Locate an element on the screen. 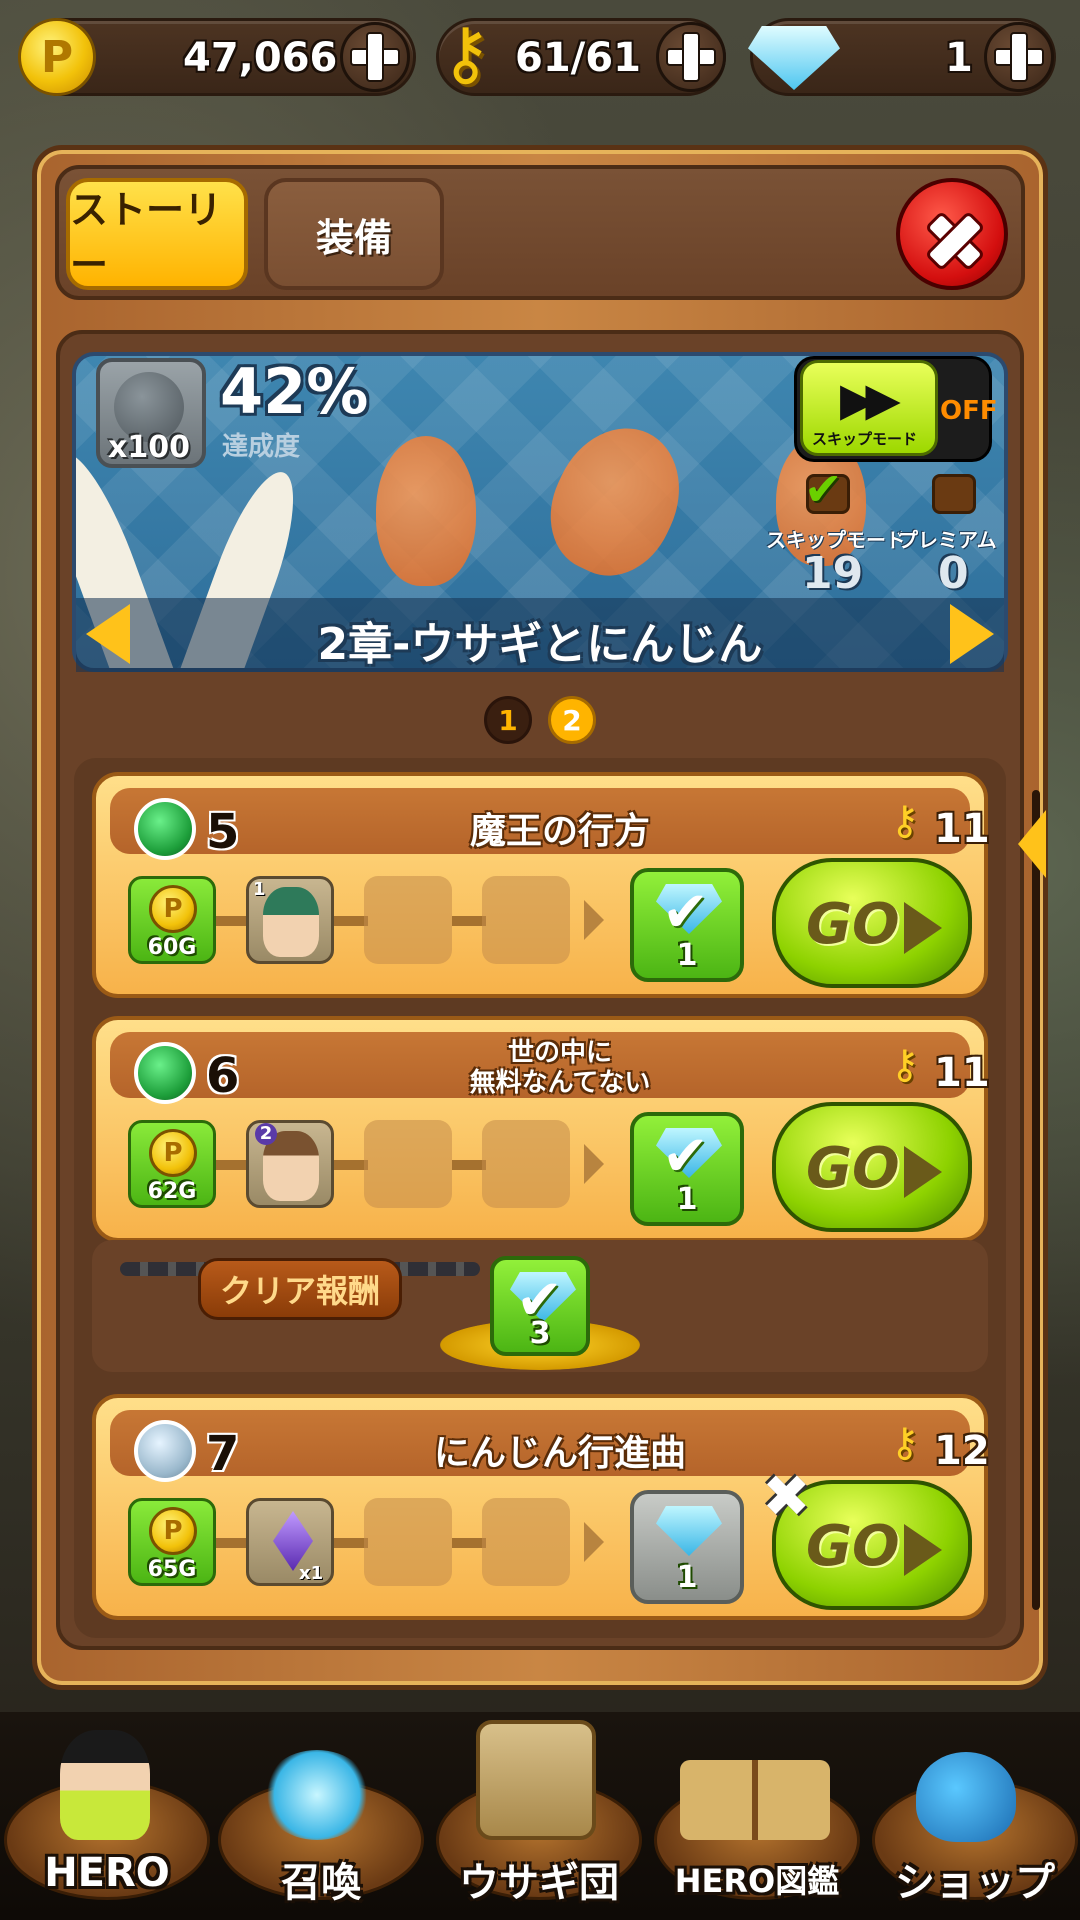  fast-forward-icon: ▶▶ is located at coordinates (870, 399).